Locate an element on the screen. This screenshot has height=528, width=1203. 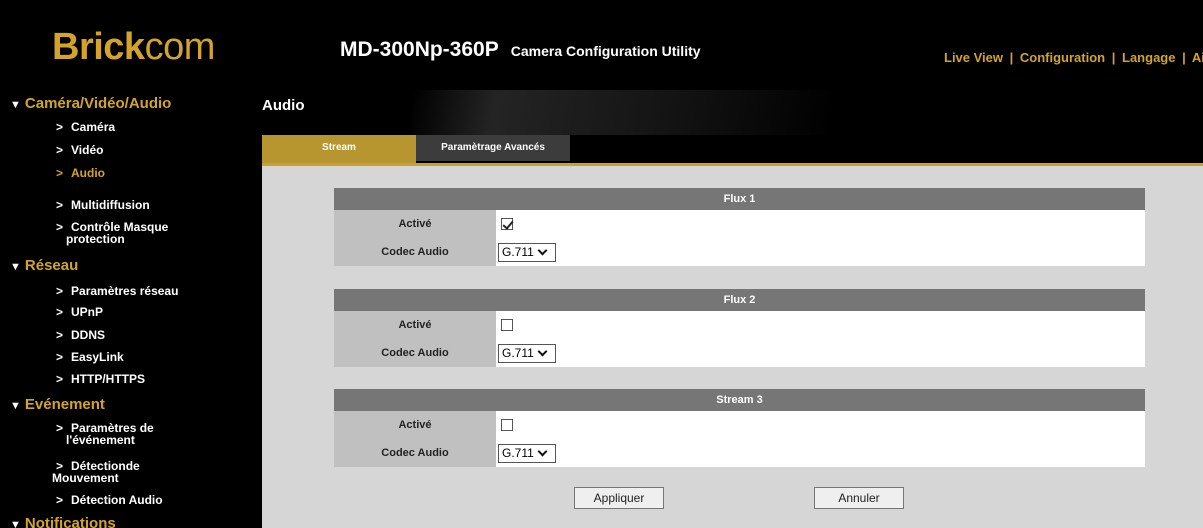
sidebar-item-easylink: > EasyLink is located at coordinates (90, 357).